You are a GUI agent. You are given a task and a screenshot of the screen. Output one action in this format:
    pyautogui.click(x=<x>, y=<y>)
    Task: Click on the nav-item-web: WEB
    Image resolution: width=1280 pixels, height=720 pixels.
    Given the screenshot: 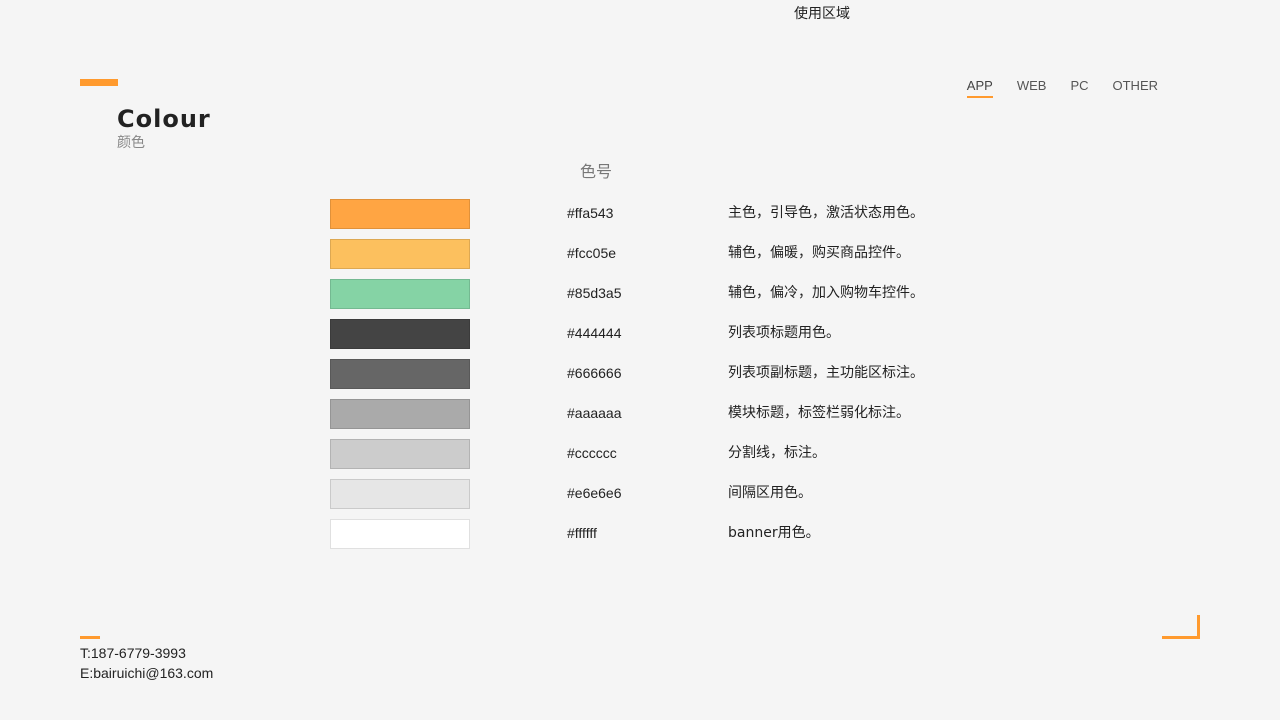 What is the action you would take?
    pyautogui.click(x=1032, y=88)
    